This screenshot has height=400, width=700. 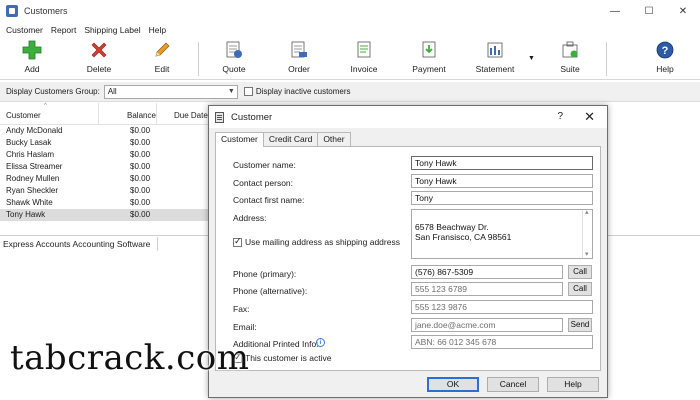 I want to click on help-button: ? Help, so click(x=665, y=59).